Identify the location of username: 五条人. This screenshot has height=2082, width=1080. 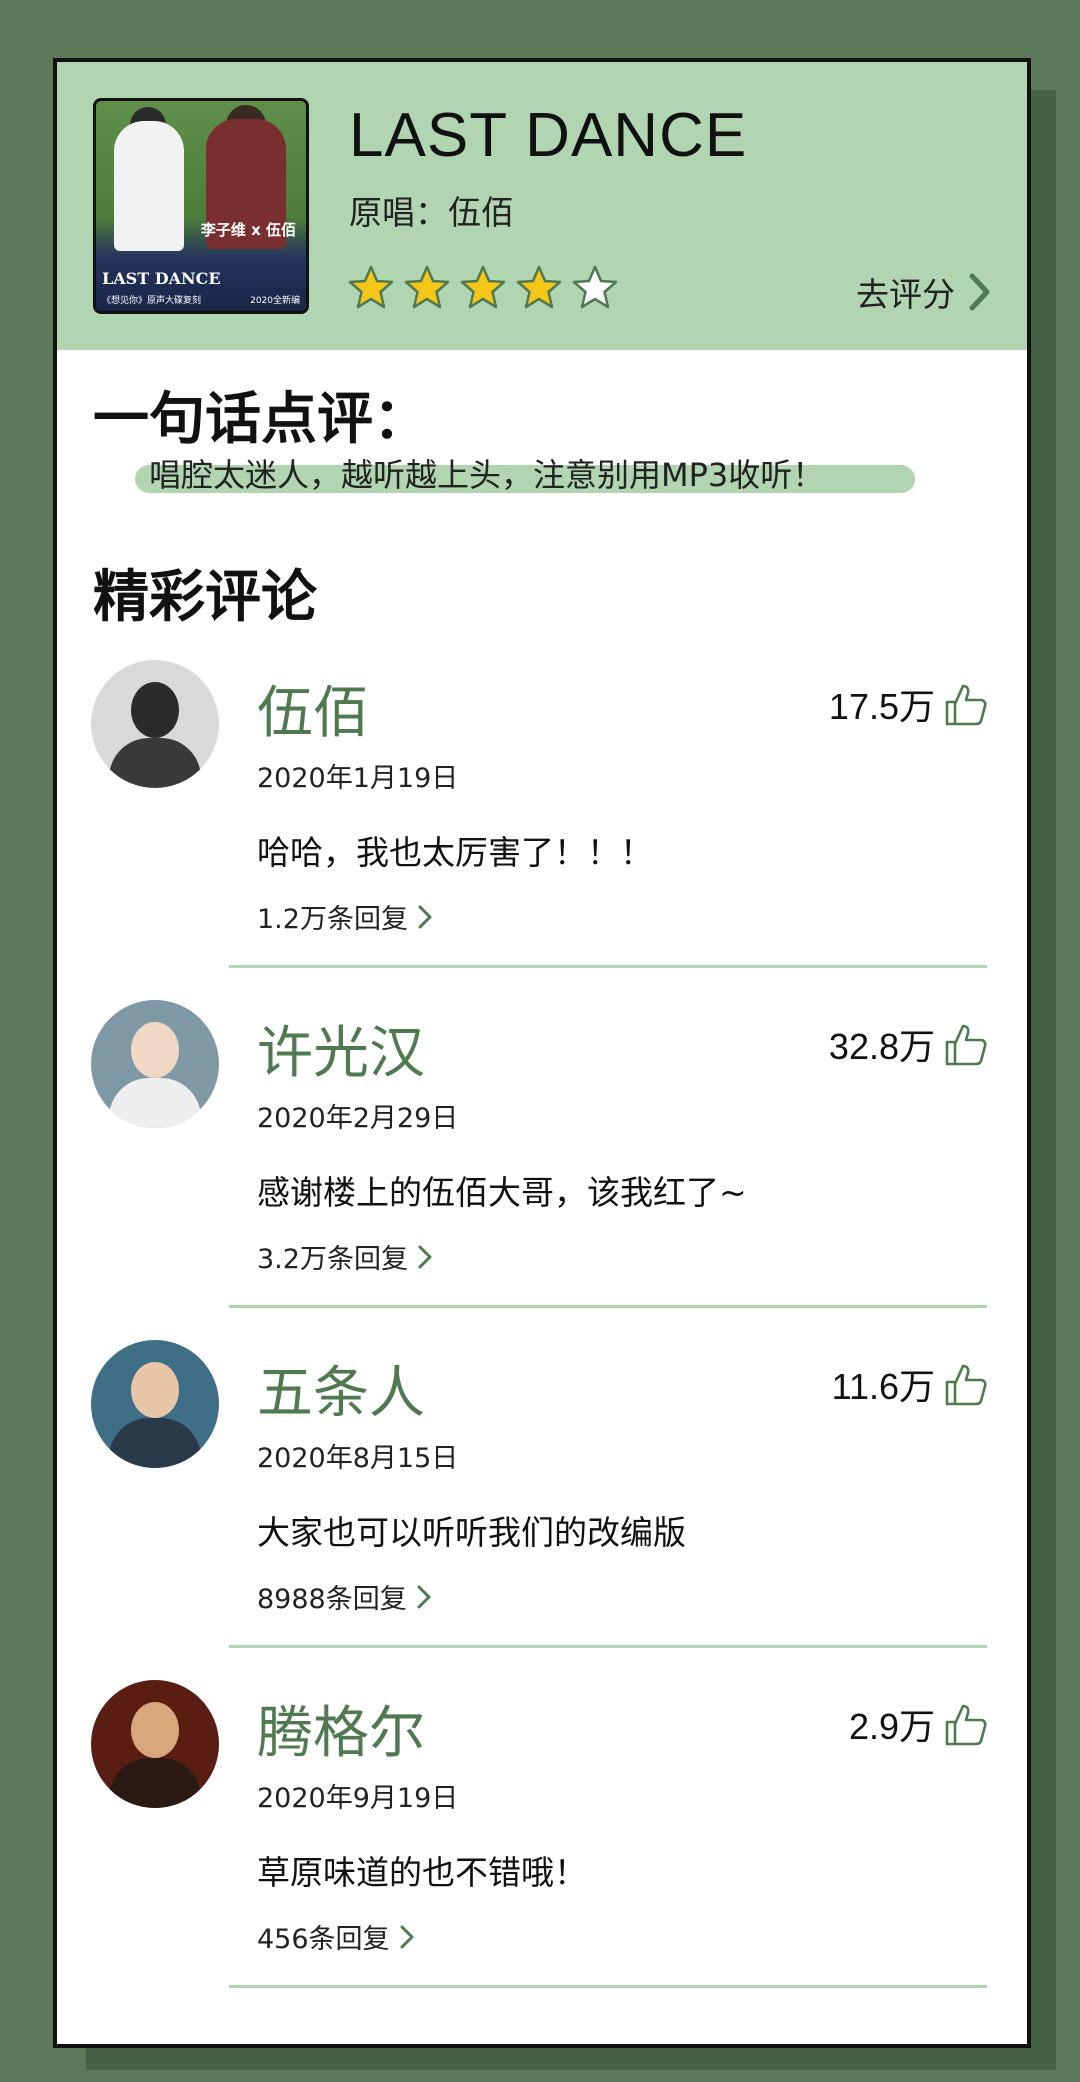
(341, 1388).